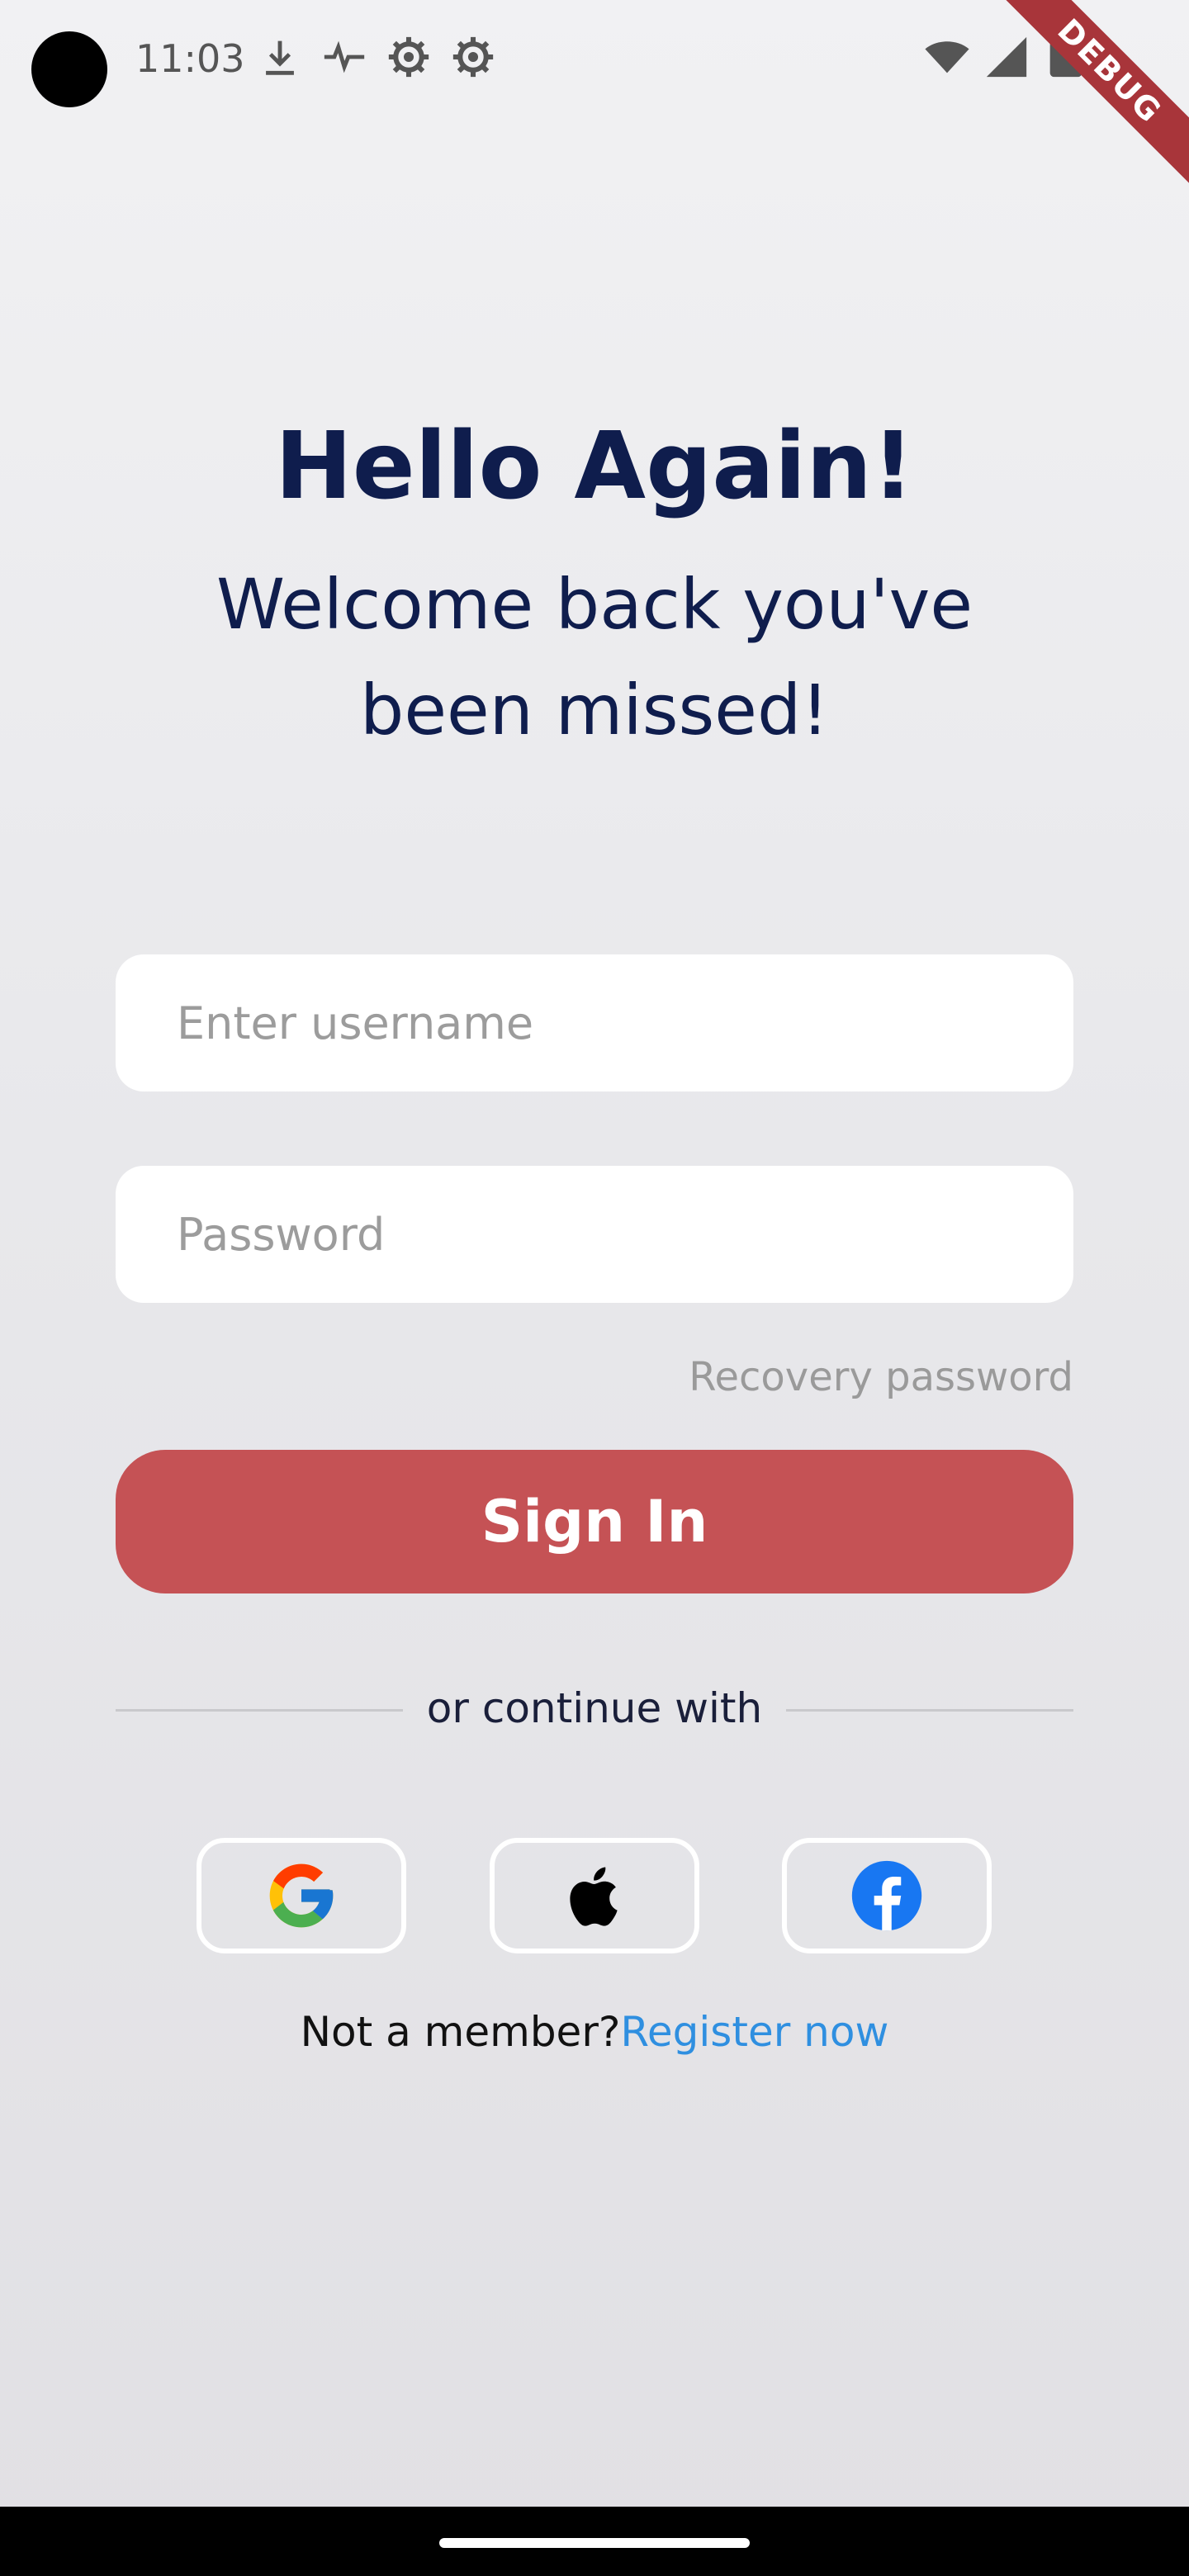  I want to click on status-right-icons, so click(1006, 57).